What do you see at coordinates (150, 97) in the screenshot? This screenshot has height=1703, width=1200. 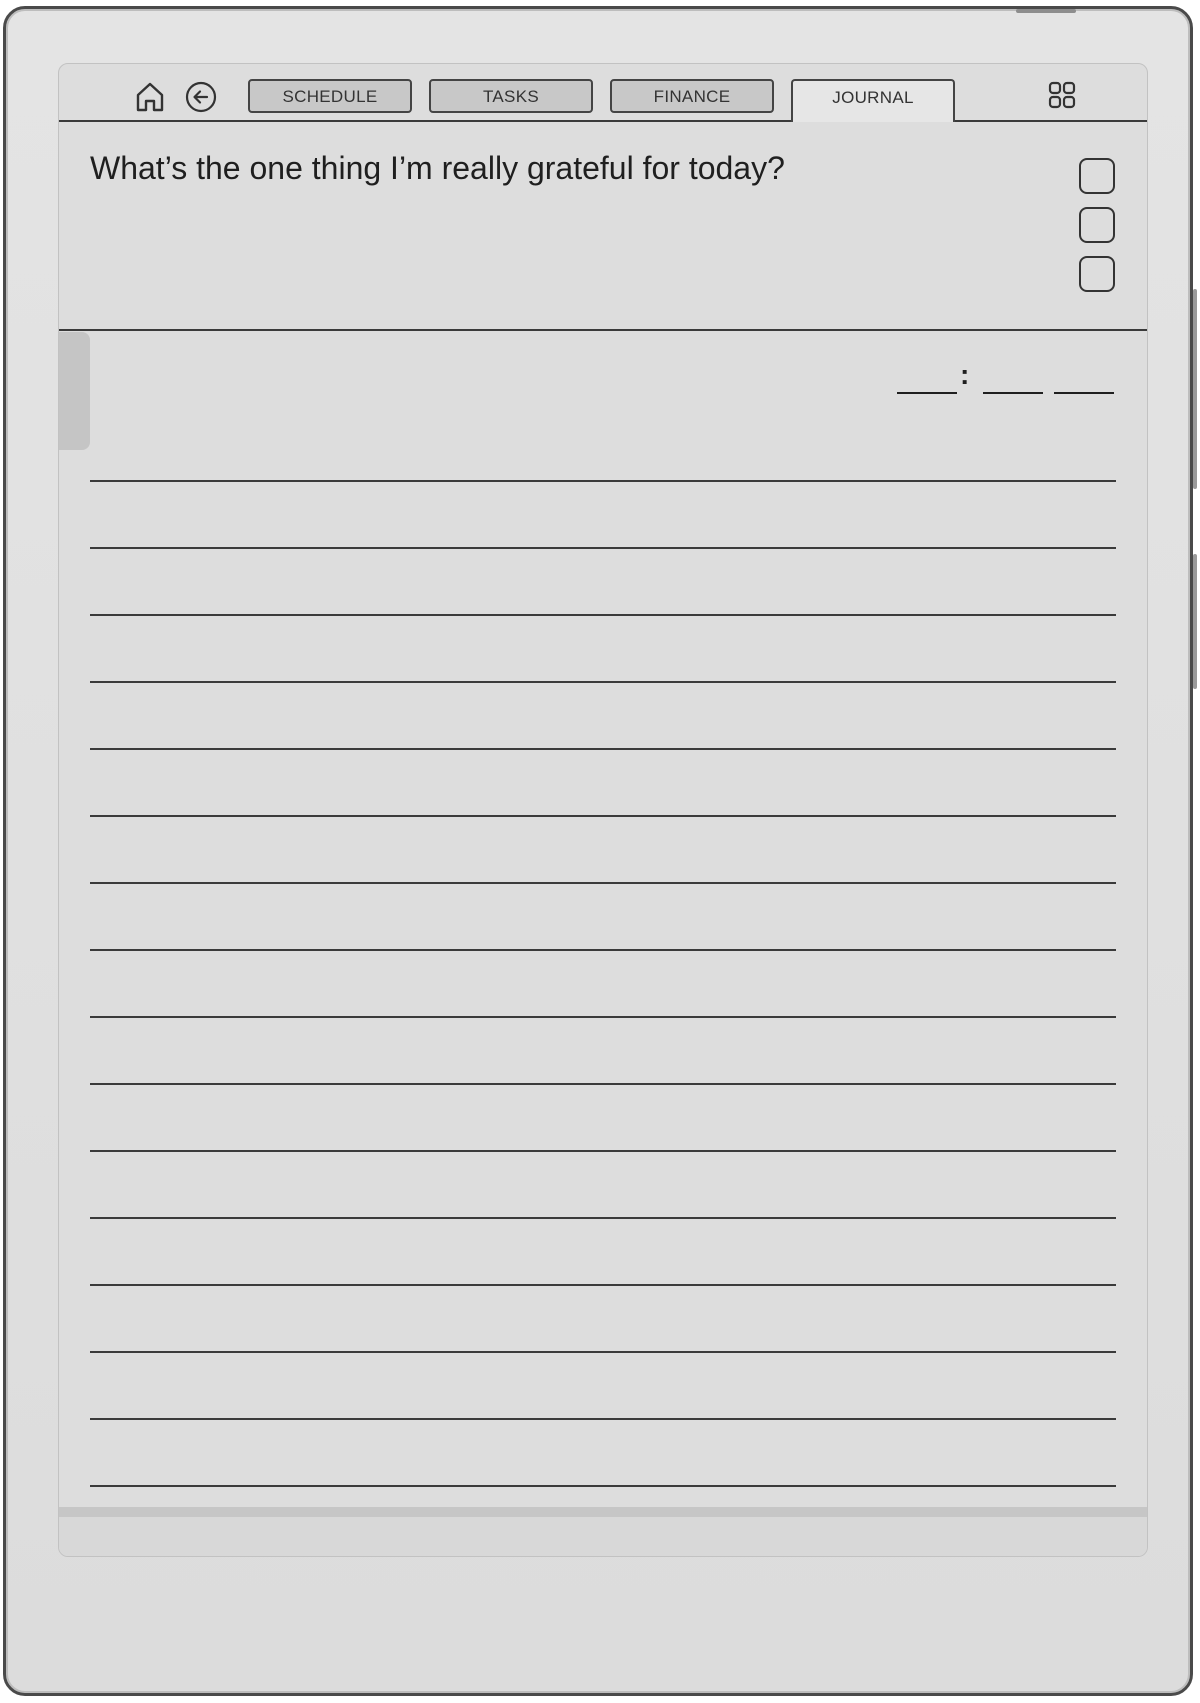 I see `home-icon` at bounding box center [150, 97].